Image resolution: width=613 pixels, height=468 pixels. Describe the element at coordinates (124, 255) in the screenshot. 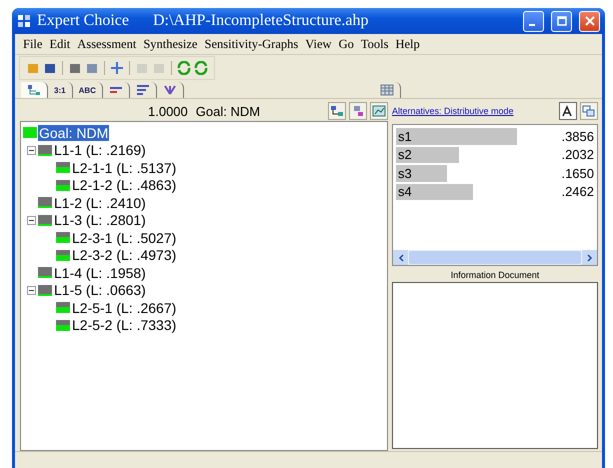

I see `tree-node: L2-3-2 (L: .4973)` at that location.